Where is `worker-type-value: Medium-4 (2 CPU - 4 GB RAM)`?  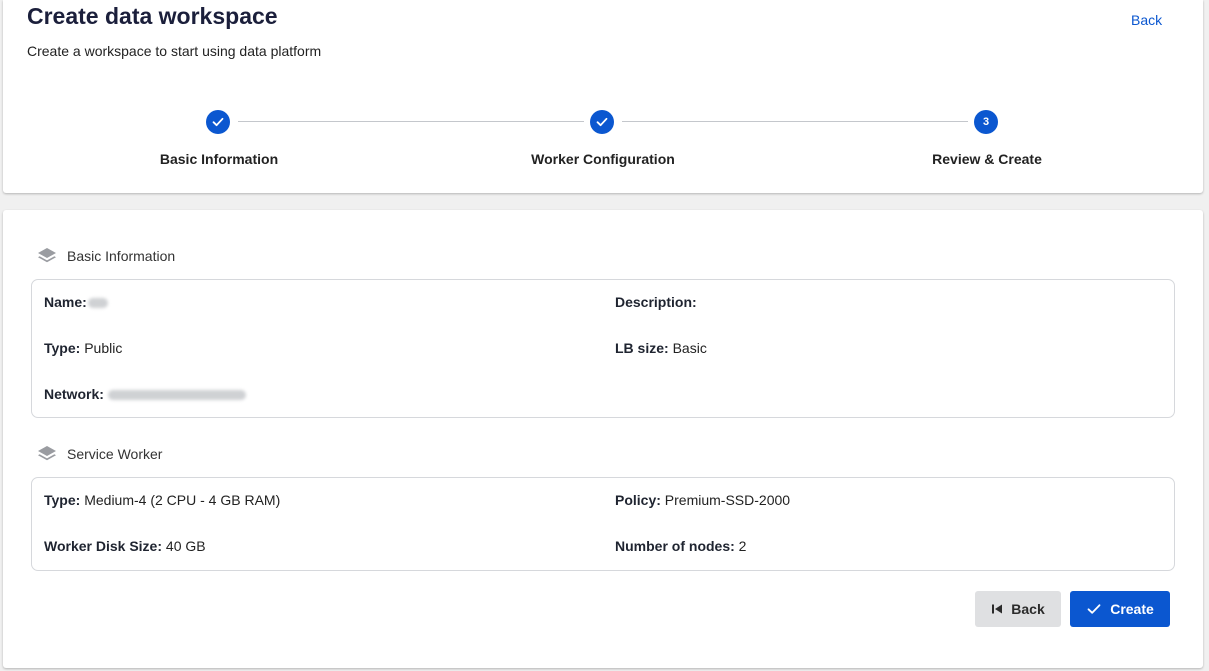
worker-type-value: Medium-4 (2 CPU - 4 GB RAM) is located at coordinates (182, 500).